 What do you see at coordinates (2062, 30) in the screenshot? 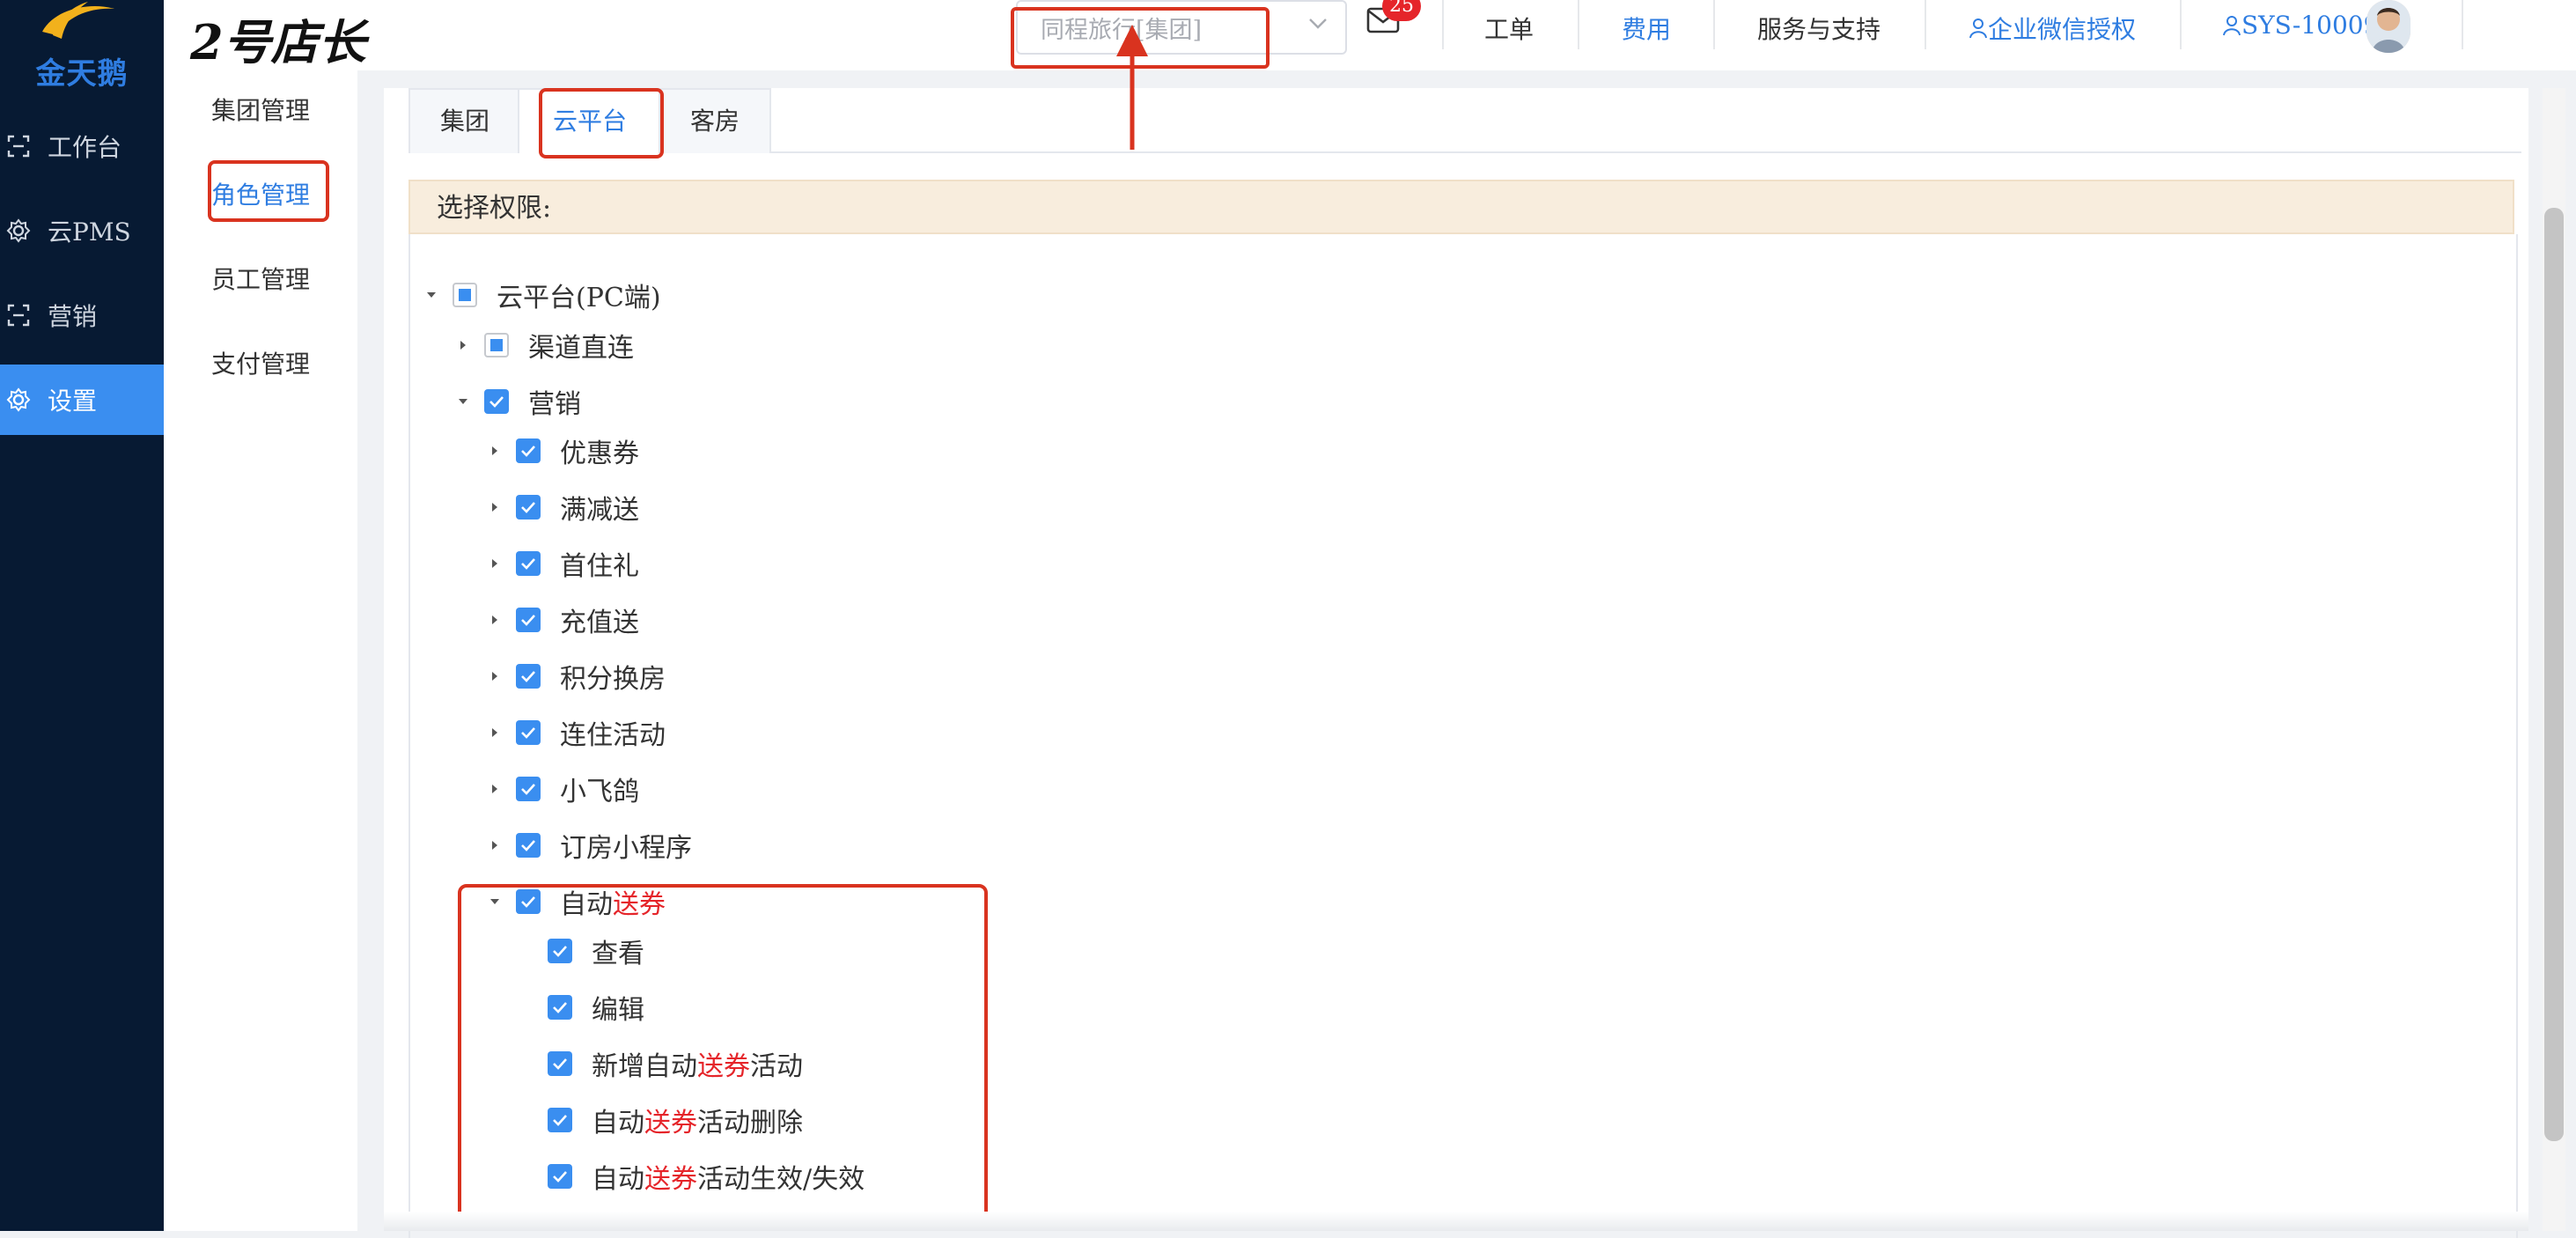
I see `header-link-wechat-auth-label: 企业微信授权` at bounding box center [2062, 30].